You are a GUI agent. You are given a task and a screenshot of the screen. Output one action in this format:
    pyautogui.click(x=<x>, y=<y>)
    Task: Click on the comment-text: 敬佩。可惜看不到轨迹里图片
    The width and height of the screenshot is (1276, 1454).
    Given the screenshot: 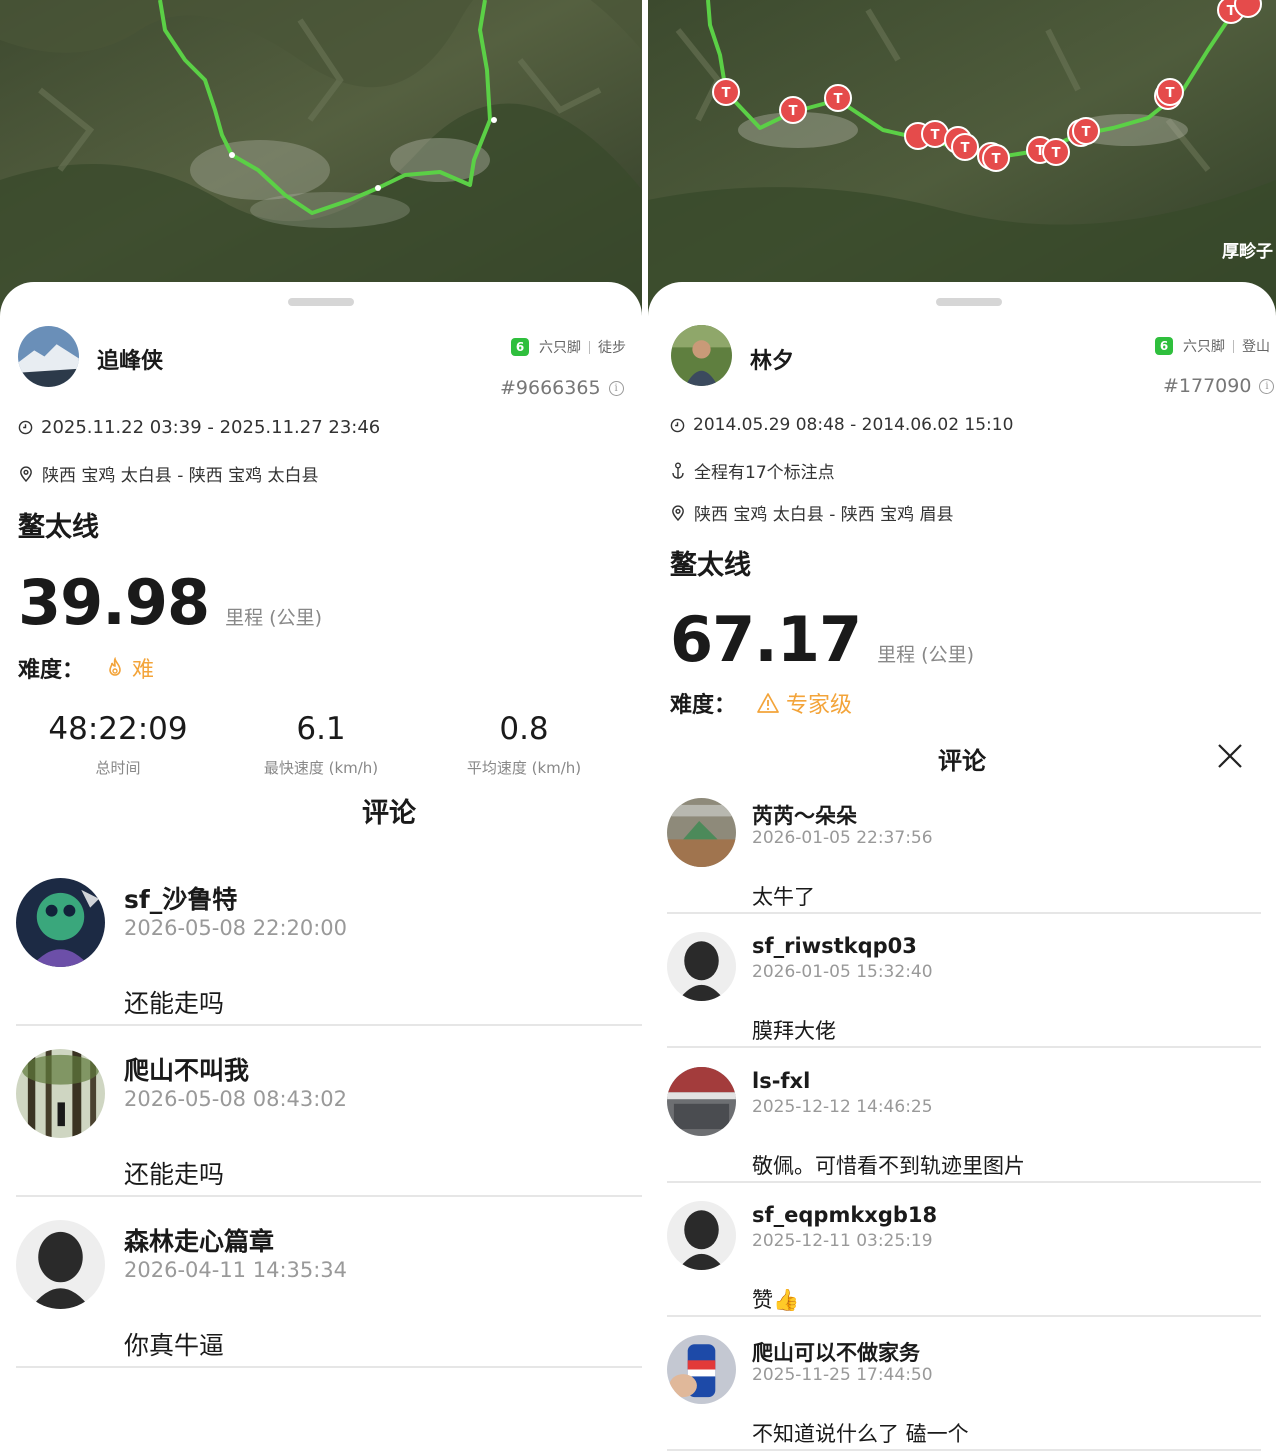 What is the action you would take?
    pyautogui.click(x=888, y=1166)
    